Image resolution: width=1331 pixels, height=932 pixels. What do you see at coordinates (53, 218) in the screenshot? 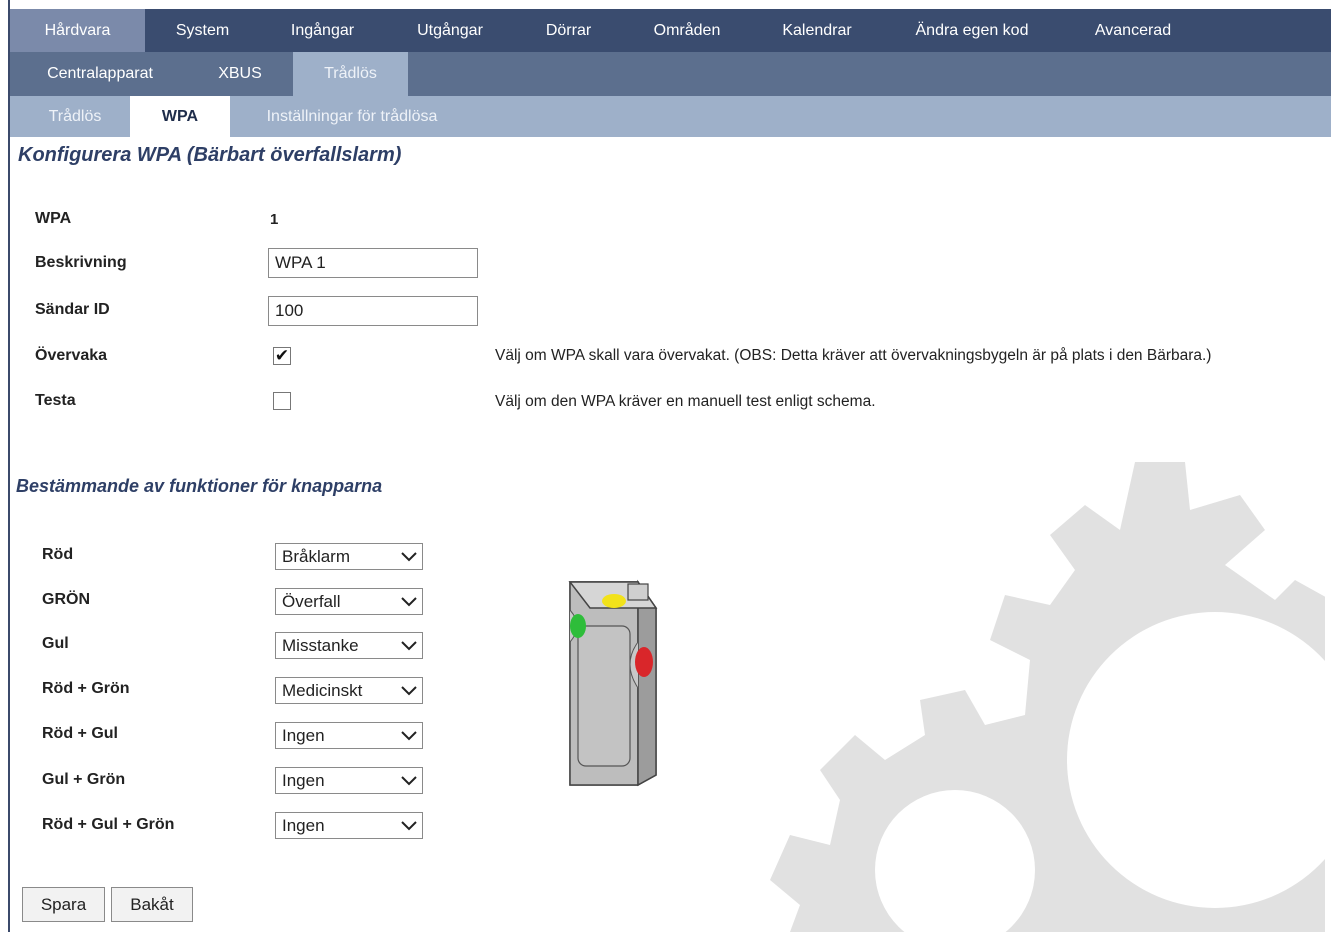
I see `wpa-label: WPA` at bounding box center [53, 218].